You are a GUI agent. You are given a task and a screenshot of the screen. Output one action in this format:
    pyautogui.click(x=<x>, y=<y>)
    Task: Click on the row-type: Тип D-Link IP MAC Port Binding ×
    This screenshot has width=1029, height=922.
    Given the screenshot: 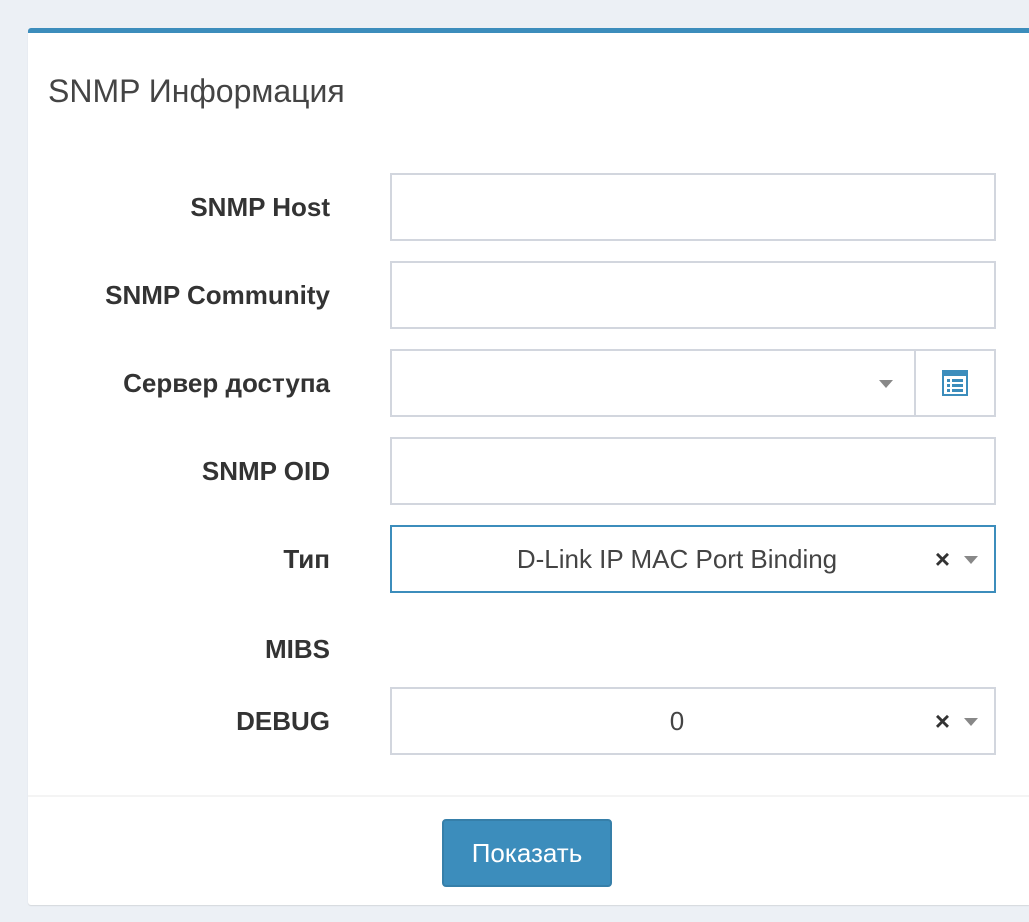 What is the action you would take?
    pyautogui.click(x=528, y=559)
    